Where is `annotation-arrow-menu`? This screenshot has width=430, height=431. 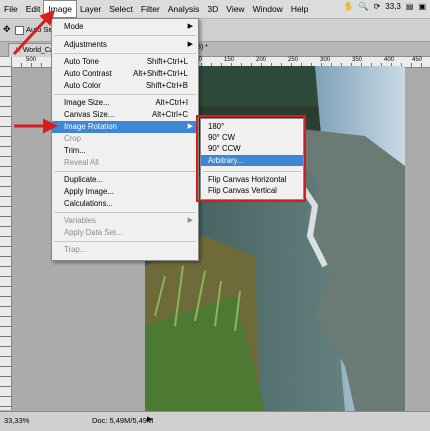 annotation-arrow-menu is located at coordinates (34, 32).